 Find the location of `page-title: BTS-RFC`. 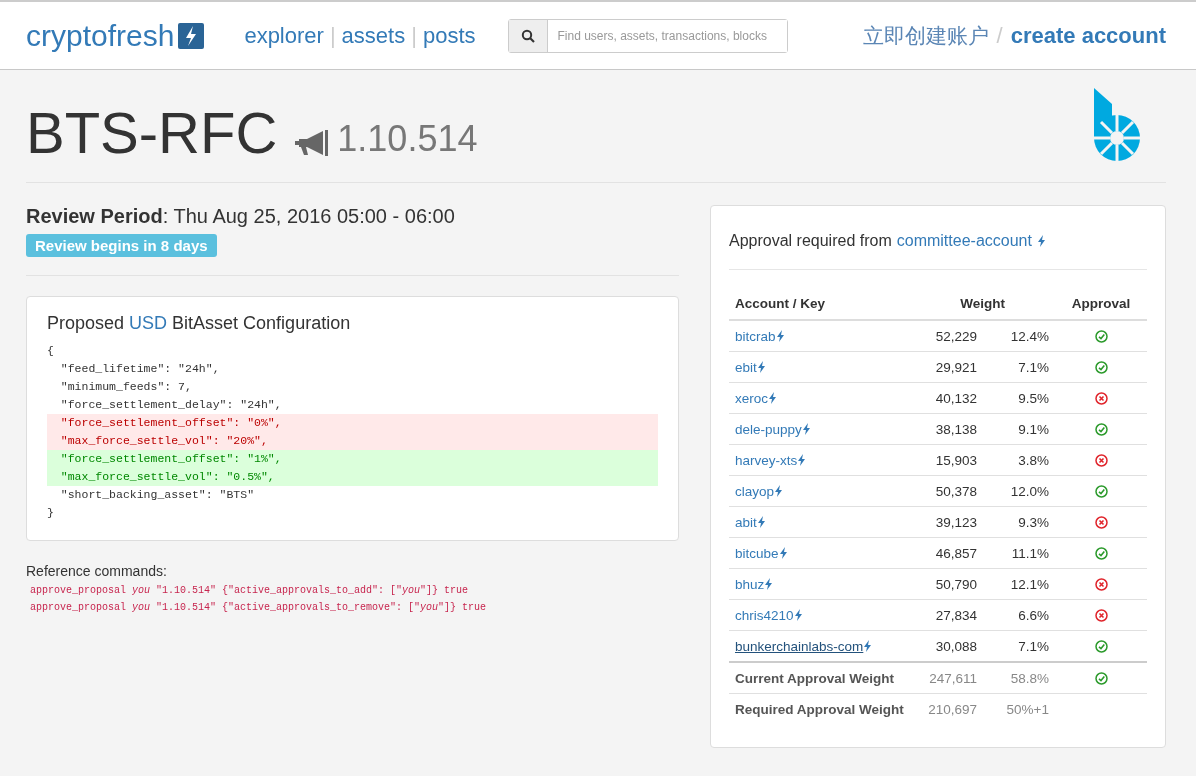

page-title: BTS-RFC is located at coordinates (152, 133).